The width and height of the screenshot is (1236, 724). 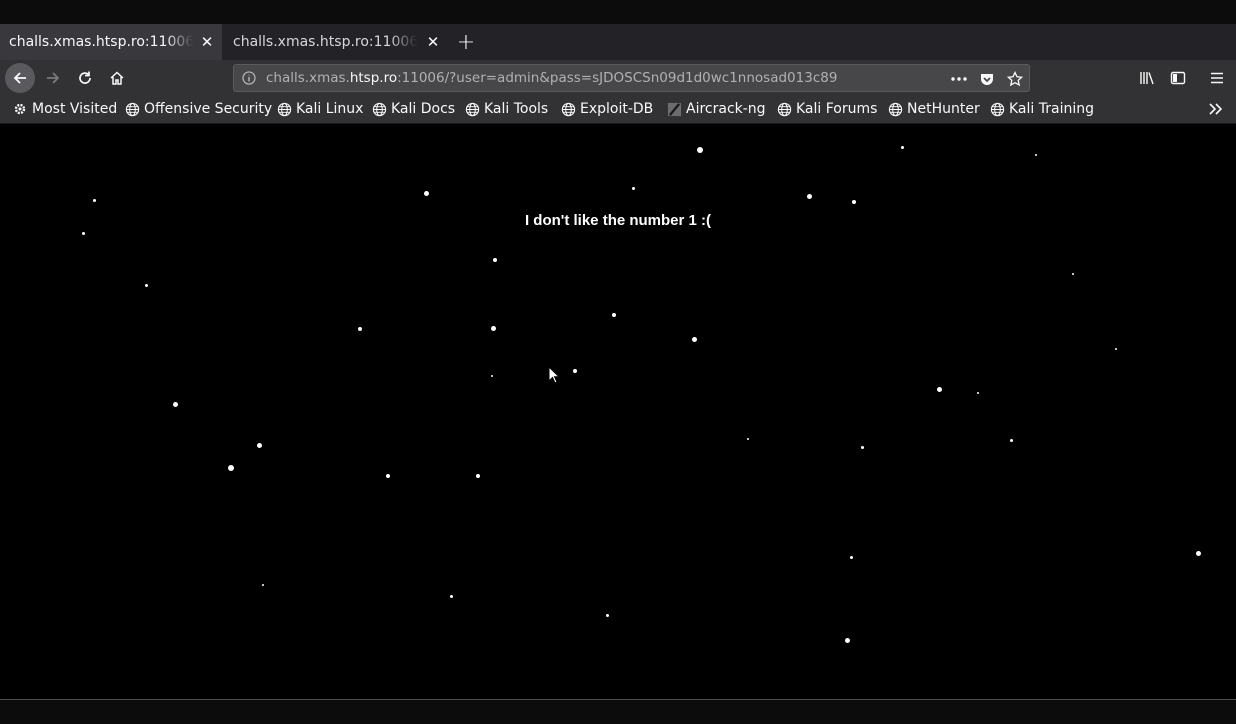 What do you see at coordinates (1015, 79) in the screenshot?
I see `bookmark-star-icon` at bounding box center [1015, 79].